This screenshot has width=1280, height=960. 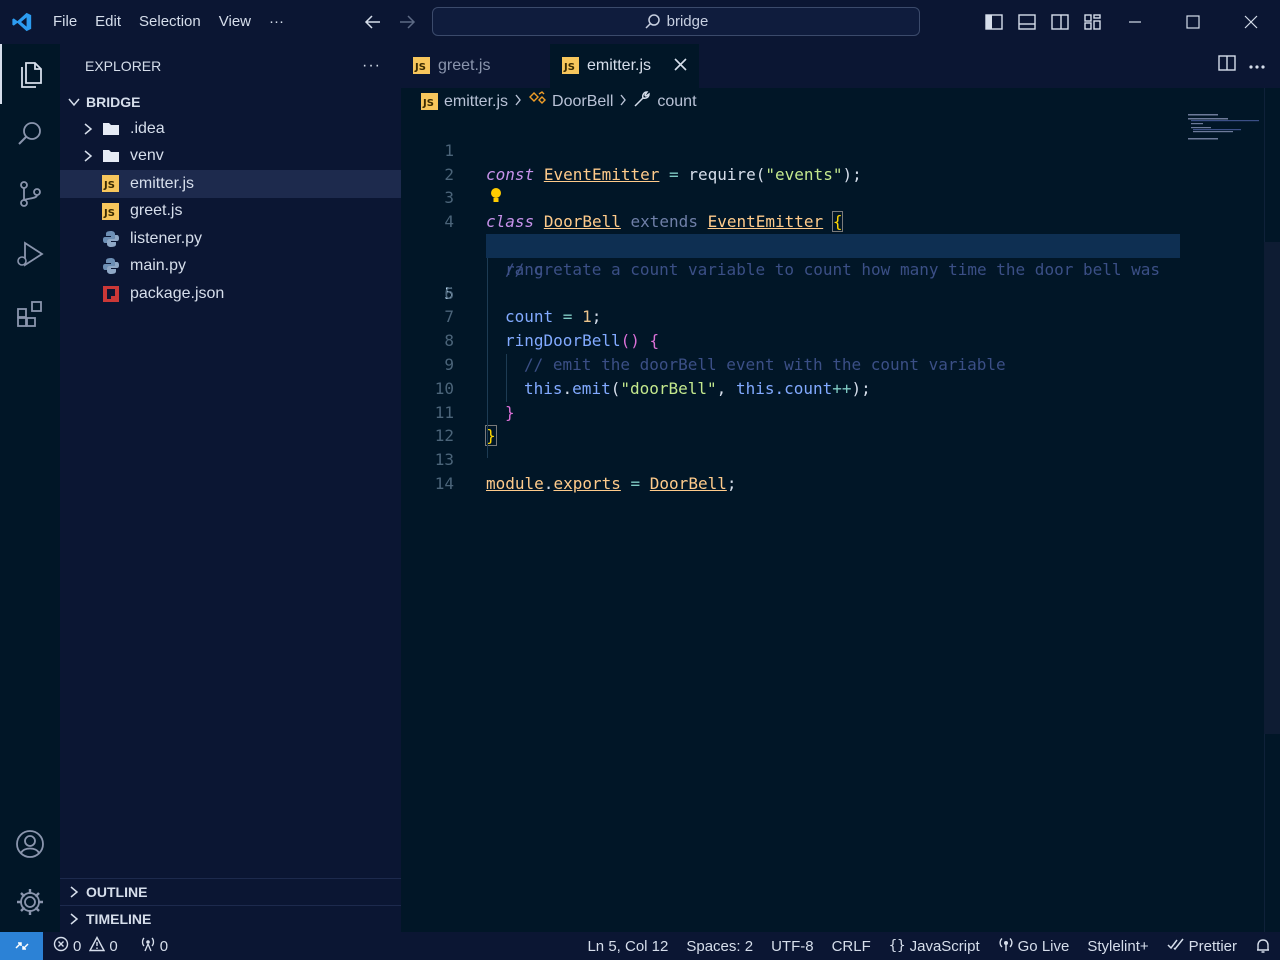 What do you see at coordinates (652, 21) in the screenshot?
I see `search-icon` at bounding box center [652, 21].